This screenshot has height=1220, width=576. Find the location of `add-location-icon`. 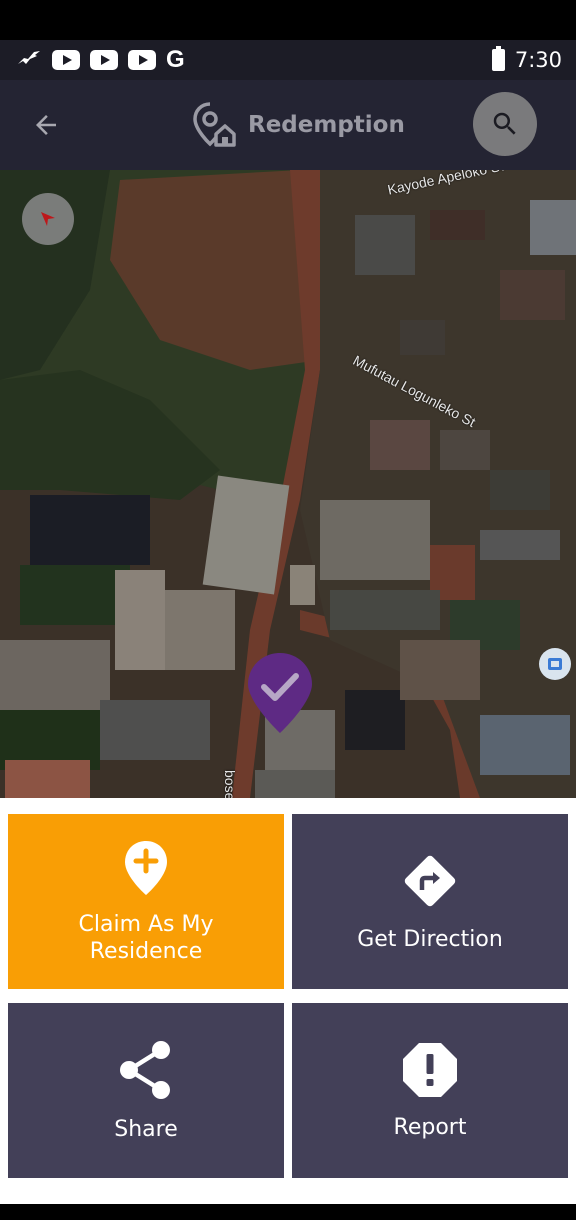

add-location-icon is located at coordinates (146, 867).